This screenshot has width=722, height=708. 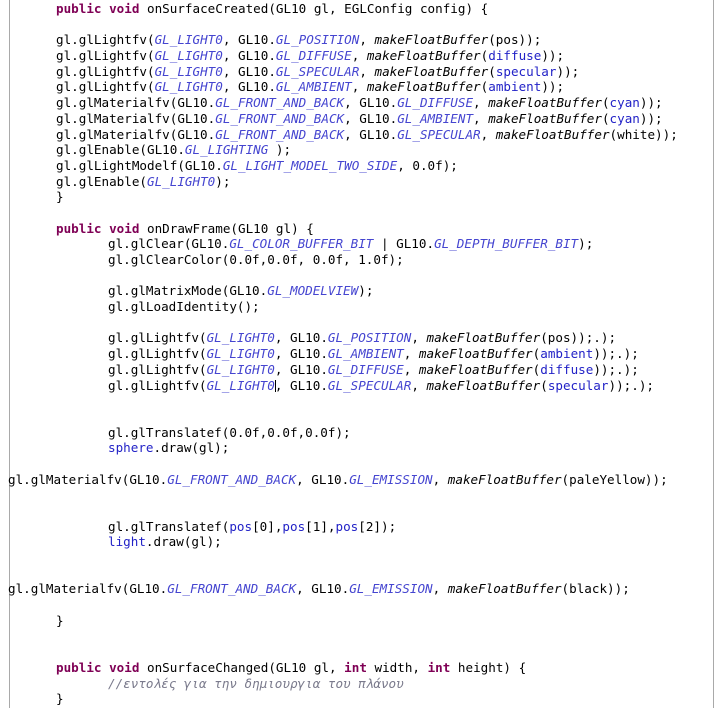 I want to click on code-line: gl.glClearColor(0.0f,0.0f, 0.0f, 1.0f);, so click(x=356, y=260).